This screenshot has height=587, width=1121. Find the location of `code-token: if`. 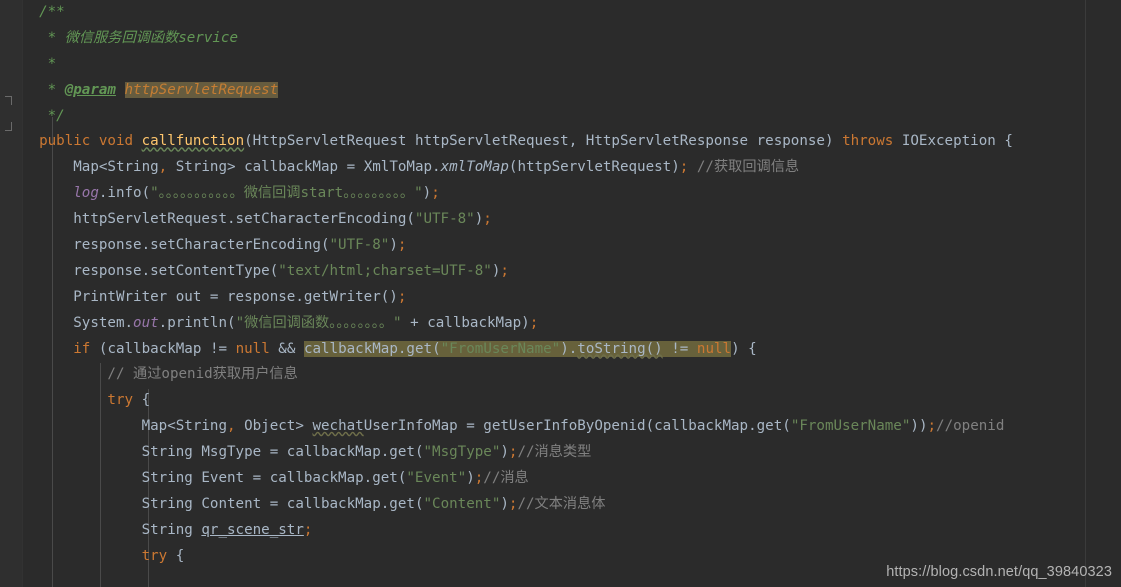

code-token: if is located at coordinates (82, 348).